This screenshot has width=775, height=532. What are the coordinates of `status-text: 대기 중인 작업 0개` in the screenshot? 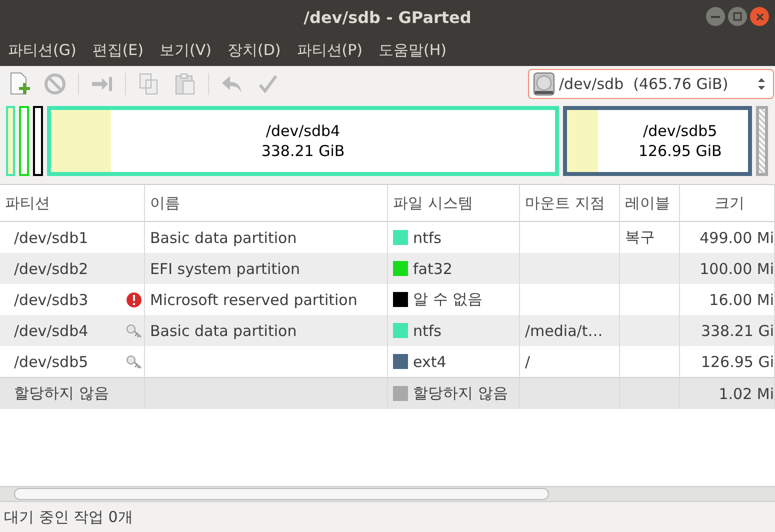 It's located at (68, 517).